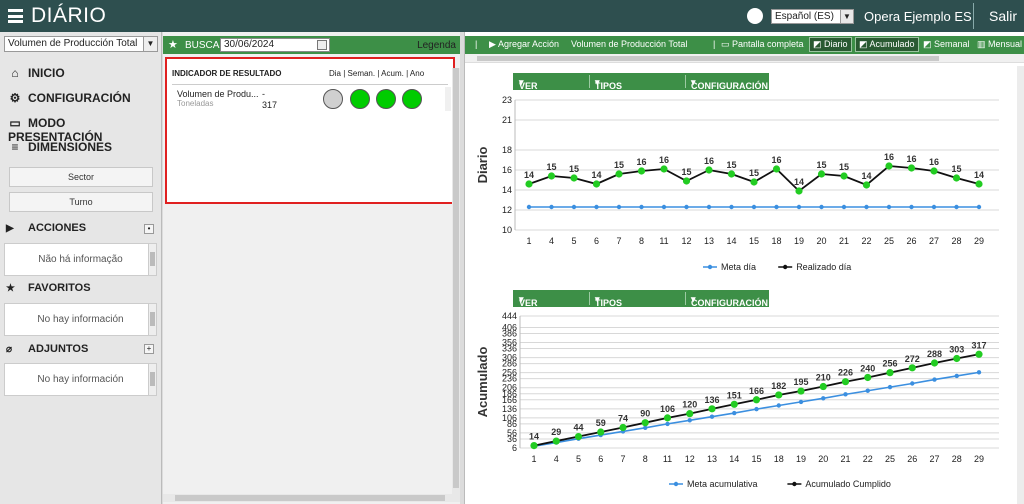 This screenshot has width=1024, height=504. I want to click on x-tick-label: 7, so click(618, 241).